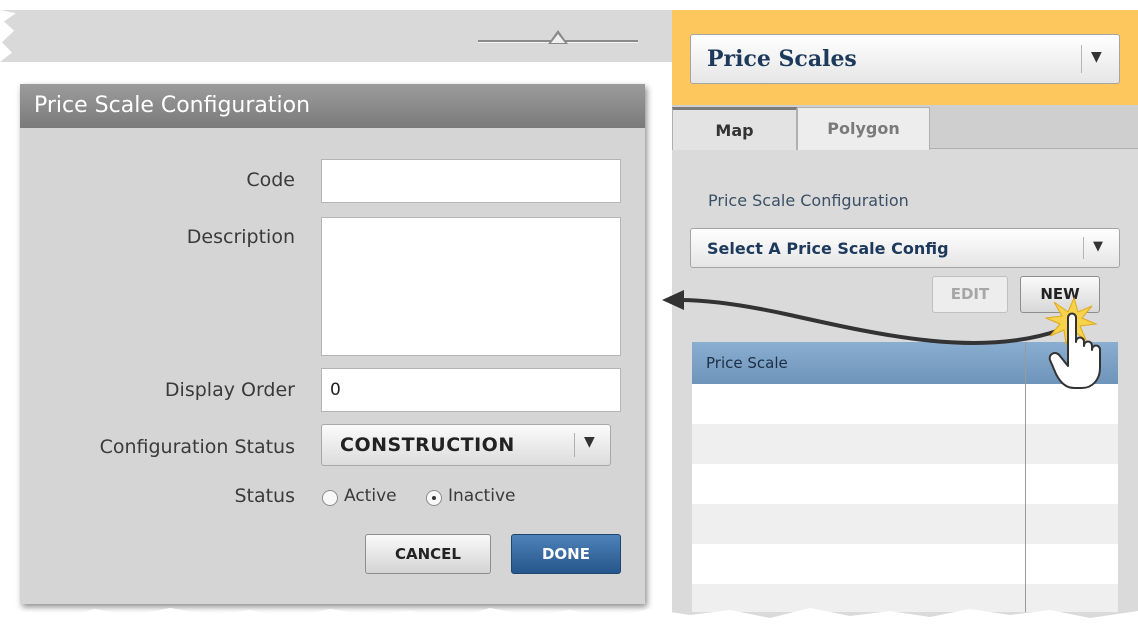  Describe the element at coordinates (905, 363) in the screenshot. I see `grid-header: Price Scale` at that location.